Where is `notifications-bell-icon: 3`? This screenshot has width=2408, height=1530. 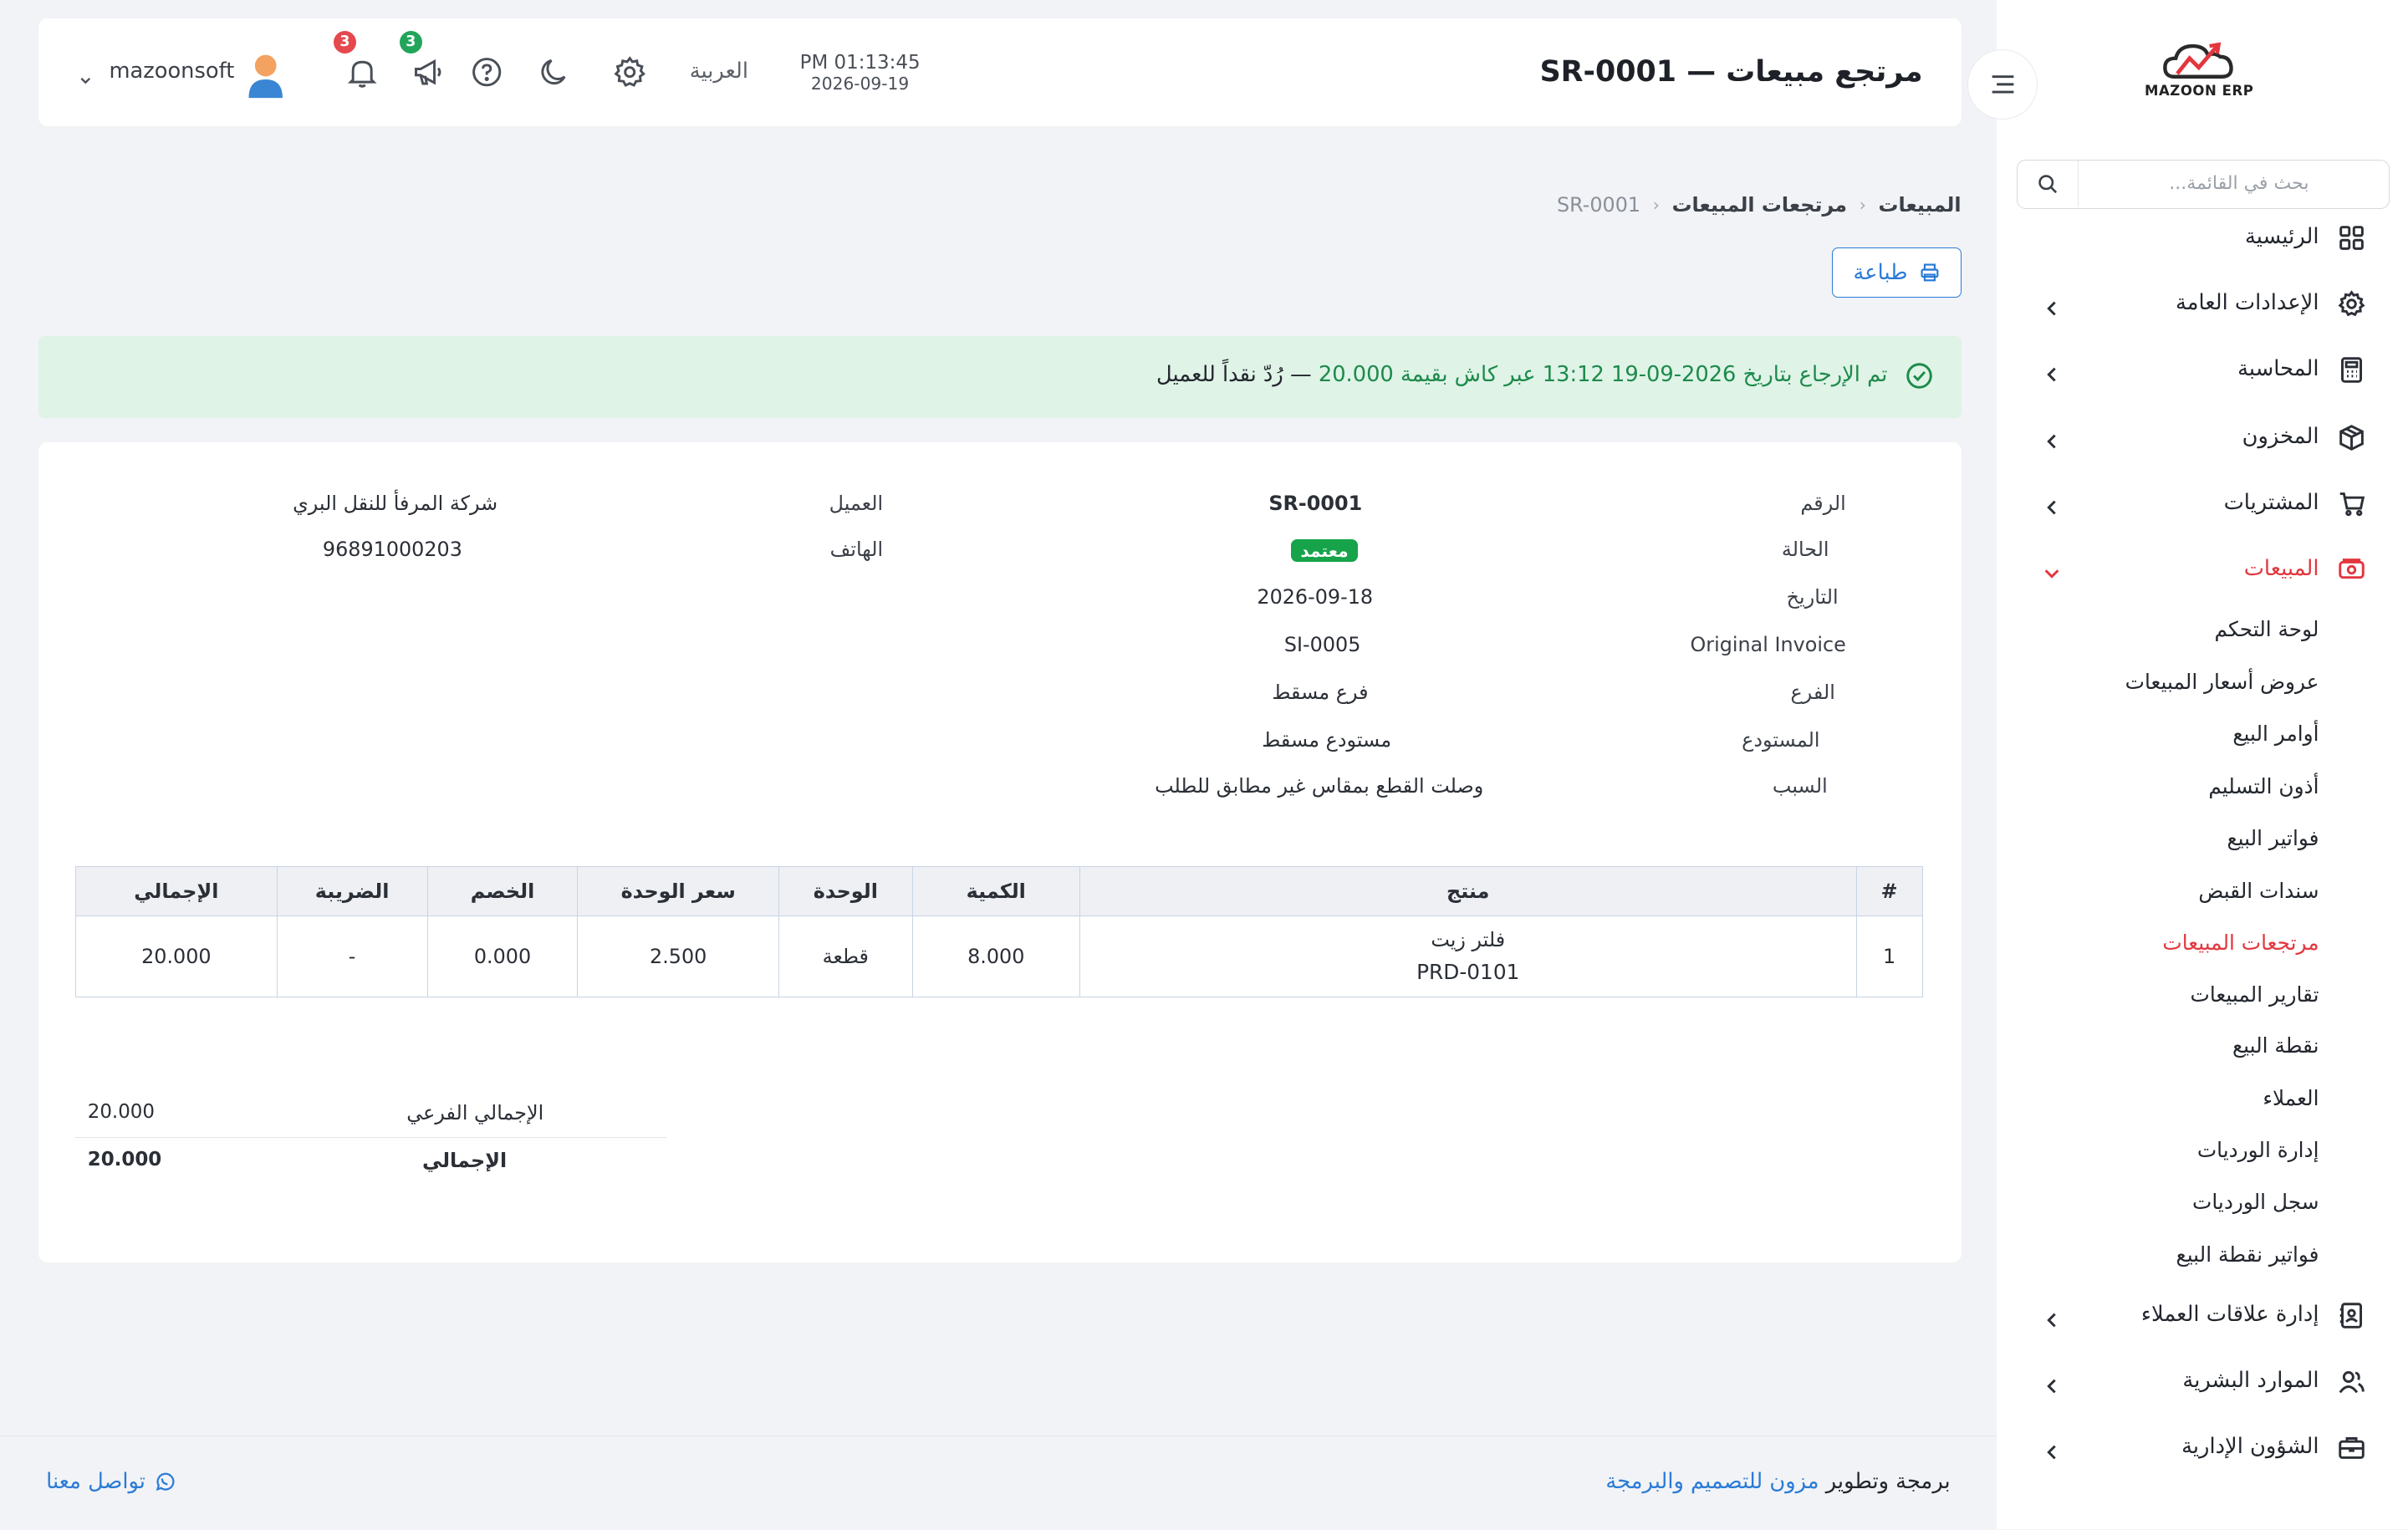 notifications-bell-icon: 3 is located at coordinates (356, 60).